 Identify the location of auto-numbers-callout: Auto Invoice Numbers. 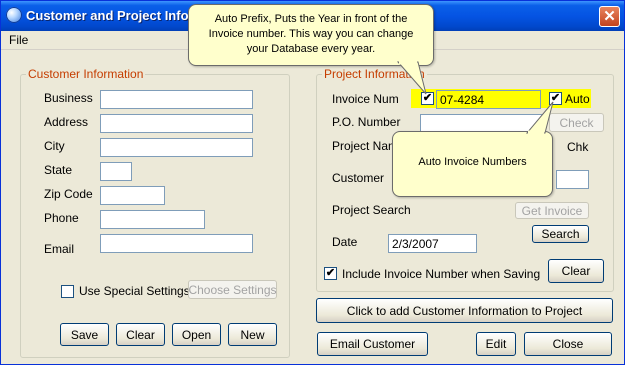
(472, 164).